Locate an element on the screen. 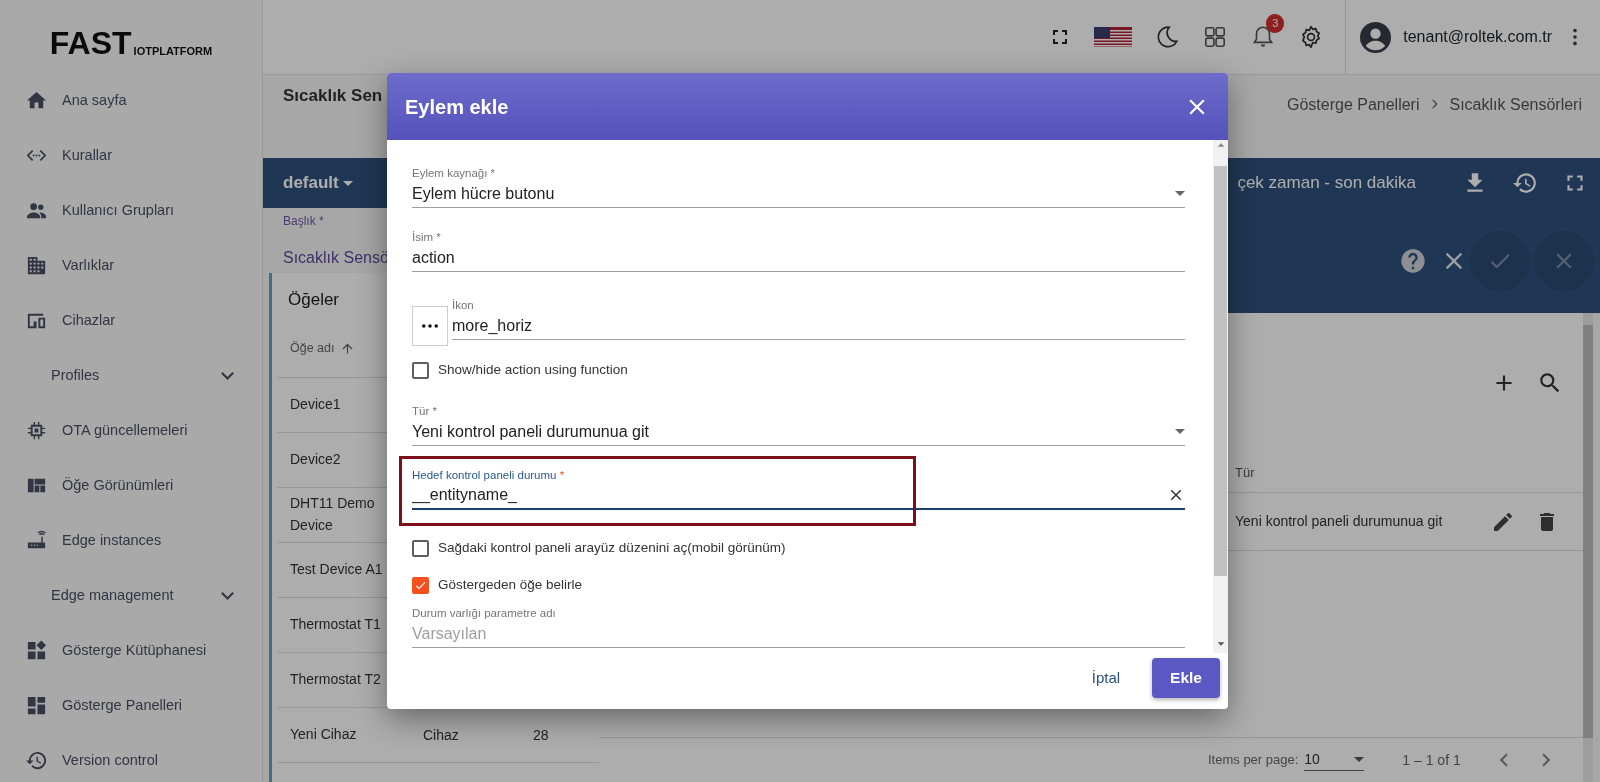  table-cell-text: Device2 is located at coordinates (315, 460).